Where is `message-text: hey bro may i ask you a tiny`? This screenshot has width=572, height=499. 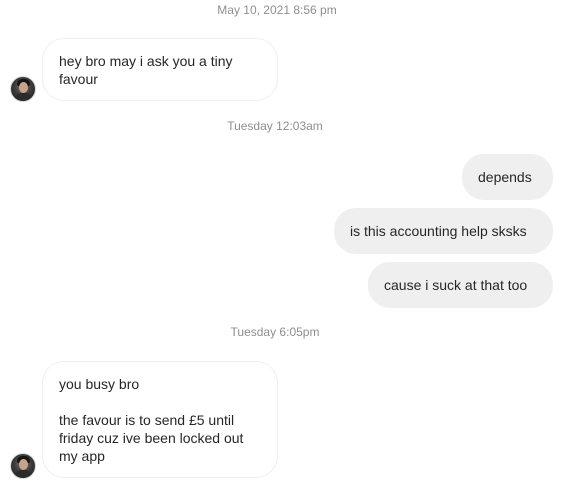 message-text: hey bro may i ask you a tiny is located at coordinates (146, 61).